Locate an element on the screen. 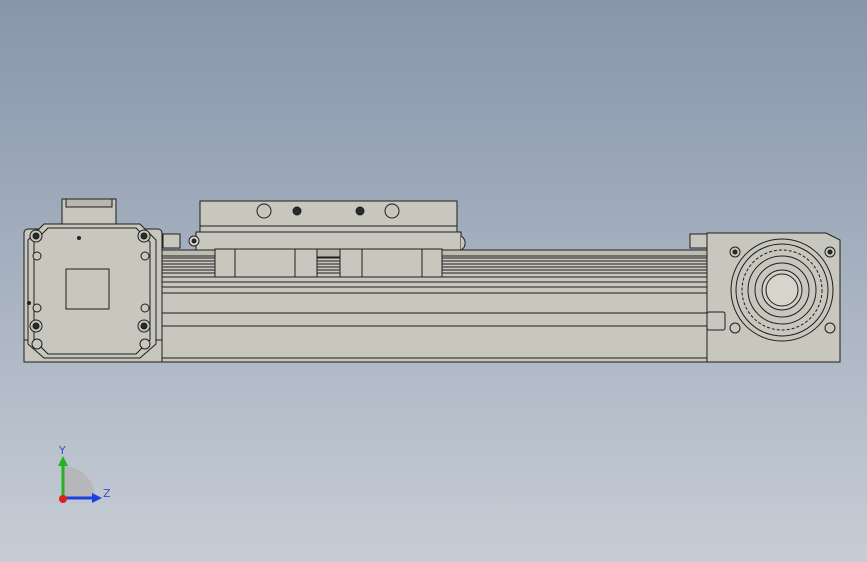 This screenshot has width=867, height=562. z-axis-label: Z is located at coordinates (107, 493).